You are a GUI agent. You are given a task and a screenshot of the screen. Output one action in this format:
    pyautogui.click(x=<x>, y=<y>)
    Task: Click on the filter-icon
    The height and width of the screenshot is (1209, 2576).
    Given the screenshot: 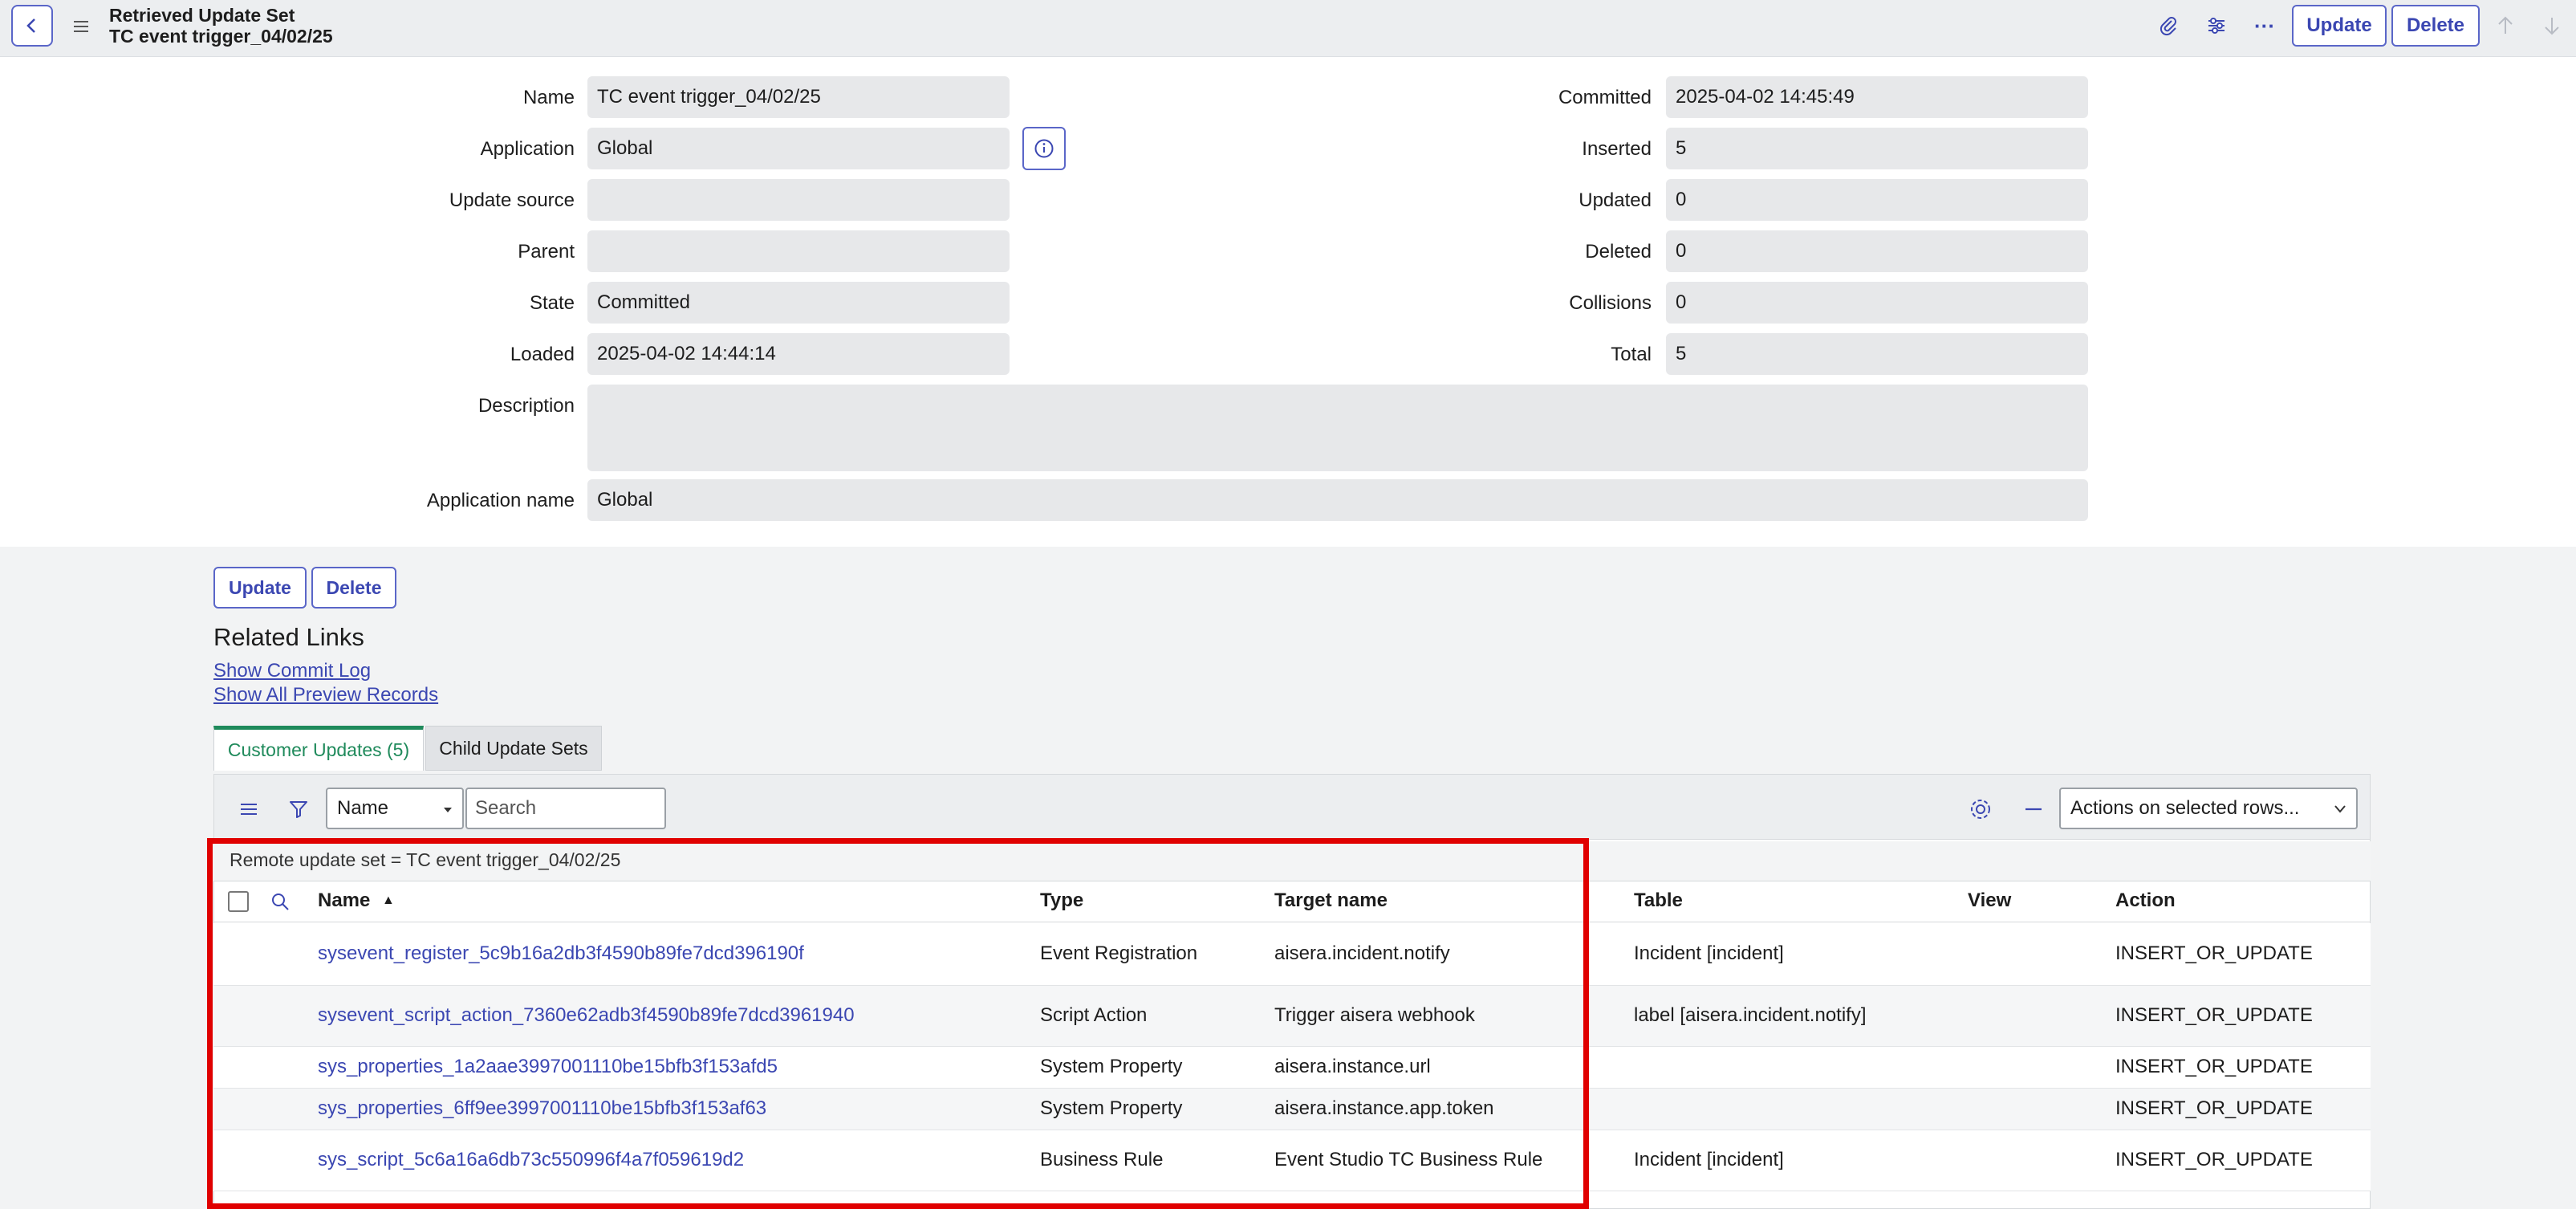 What is the action you would take?
    pyautogui.click(x=298, y=809)
    